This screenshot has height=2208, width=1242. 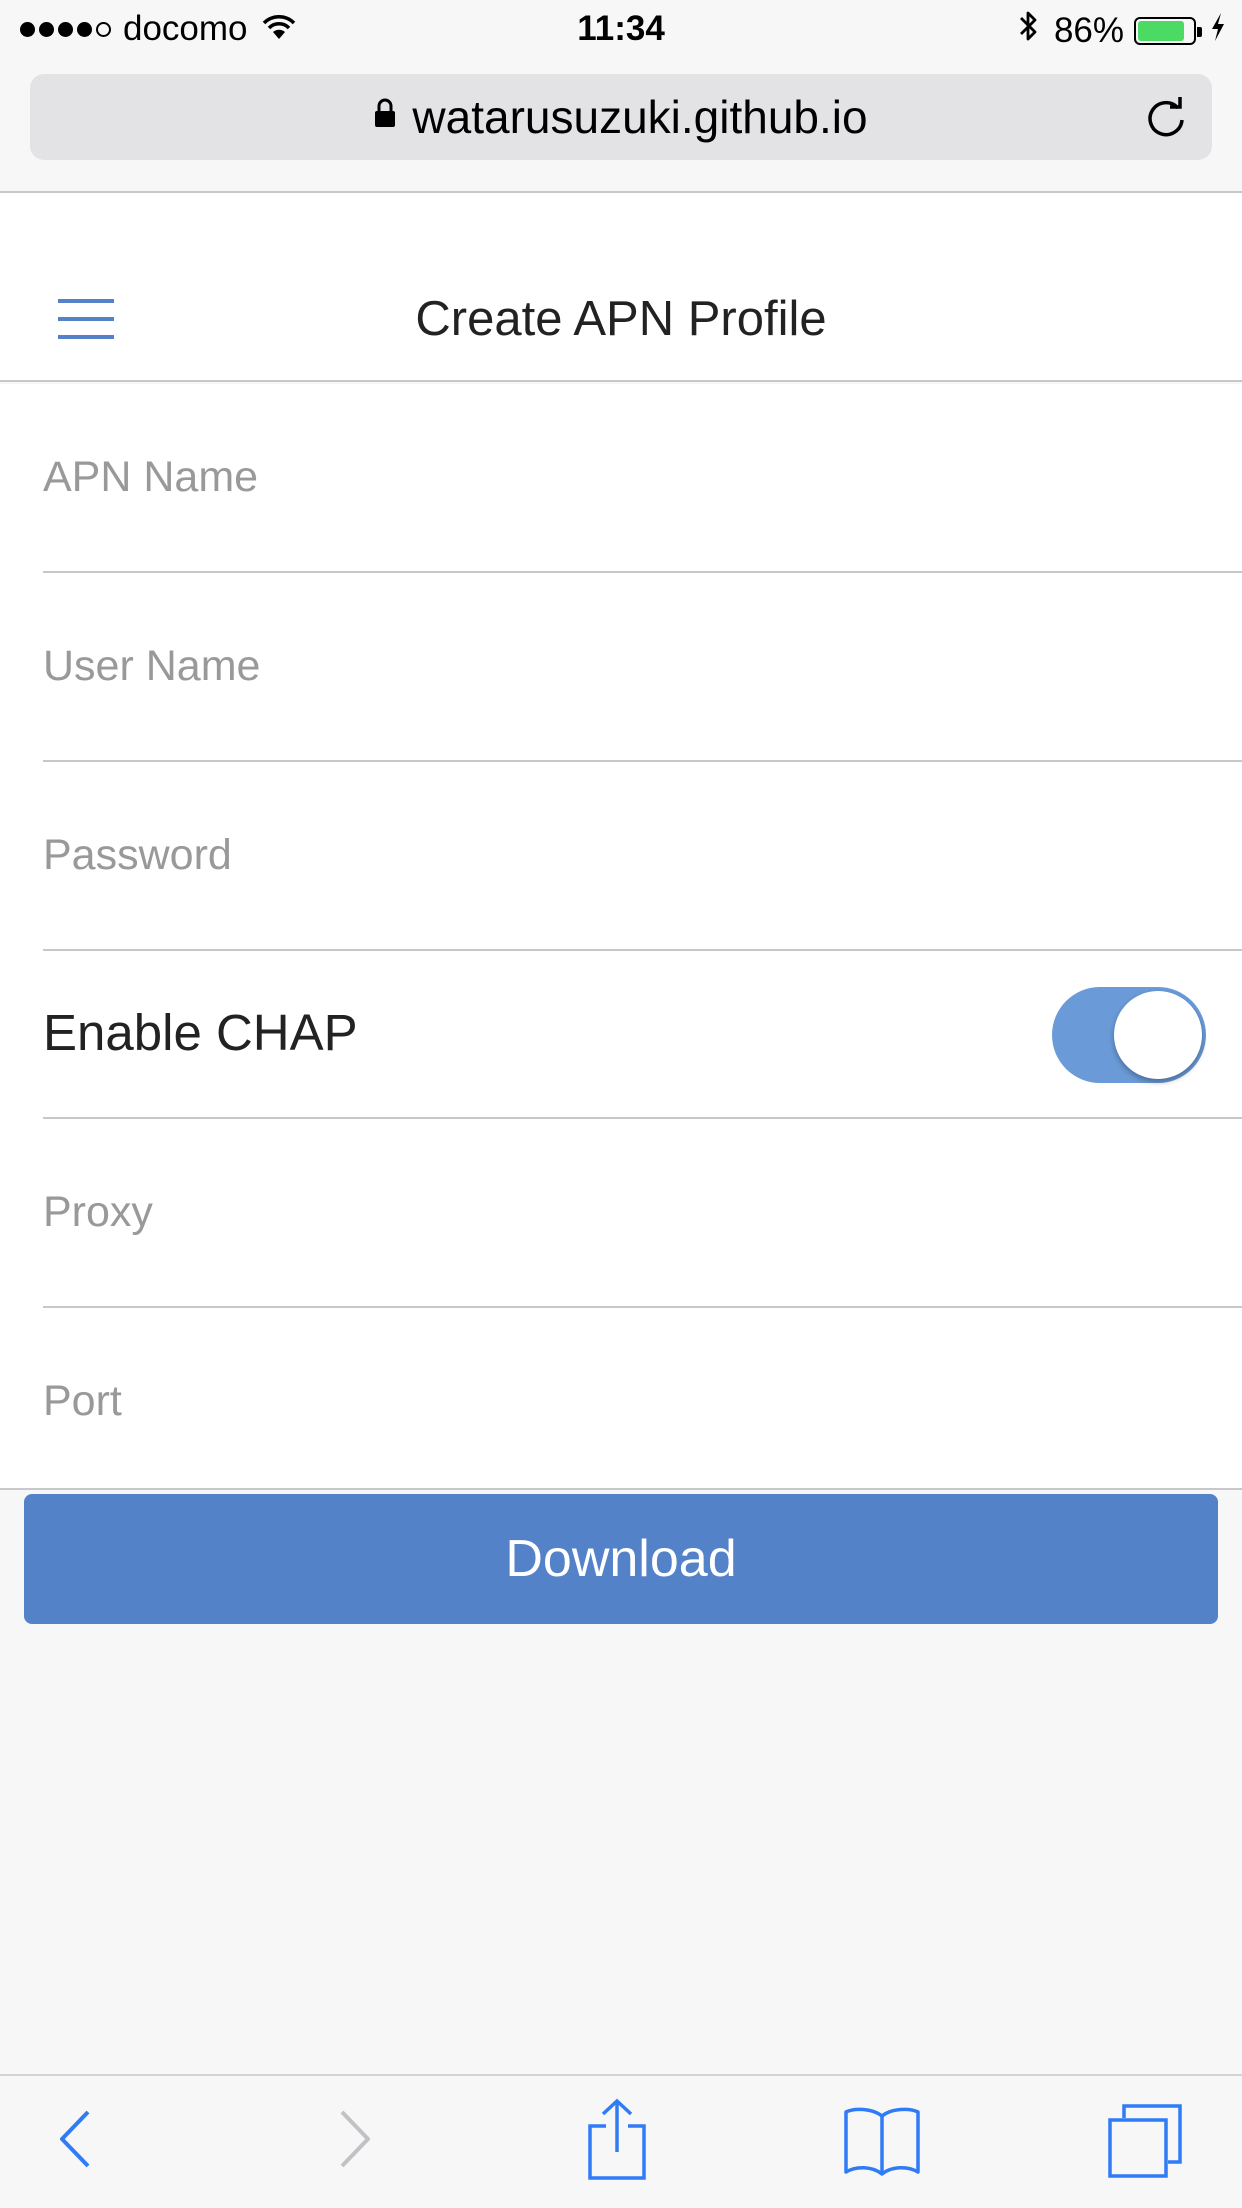 I want to click on address-bar-content: watarusuzuki.github.io, so click(x=621, y=117).